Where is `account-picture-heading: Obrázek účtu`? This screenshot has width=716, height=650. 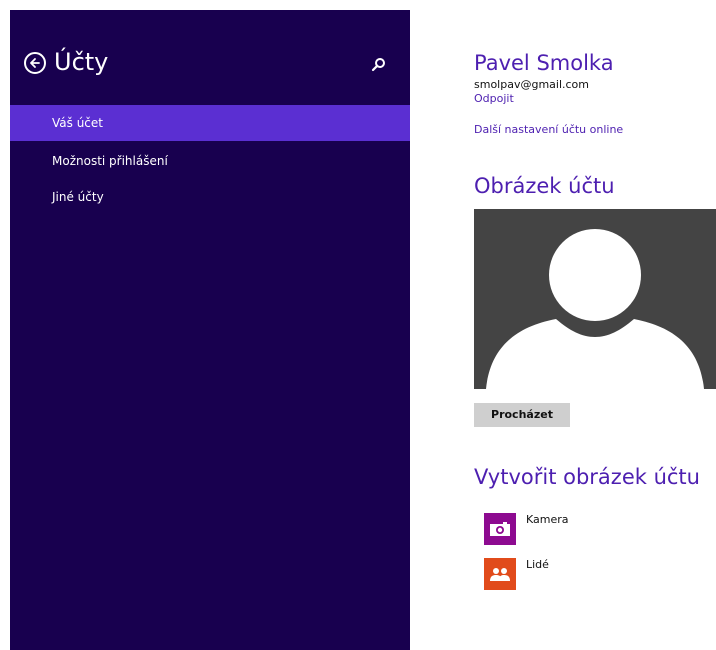 account-picture-heading: Obrázek účtu is located at coordinates (544, 186).